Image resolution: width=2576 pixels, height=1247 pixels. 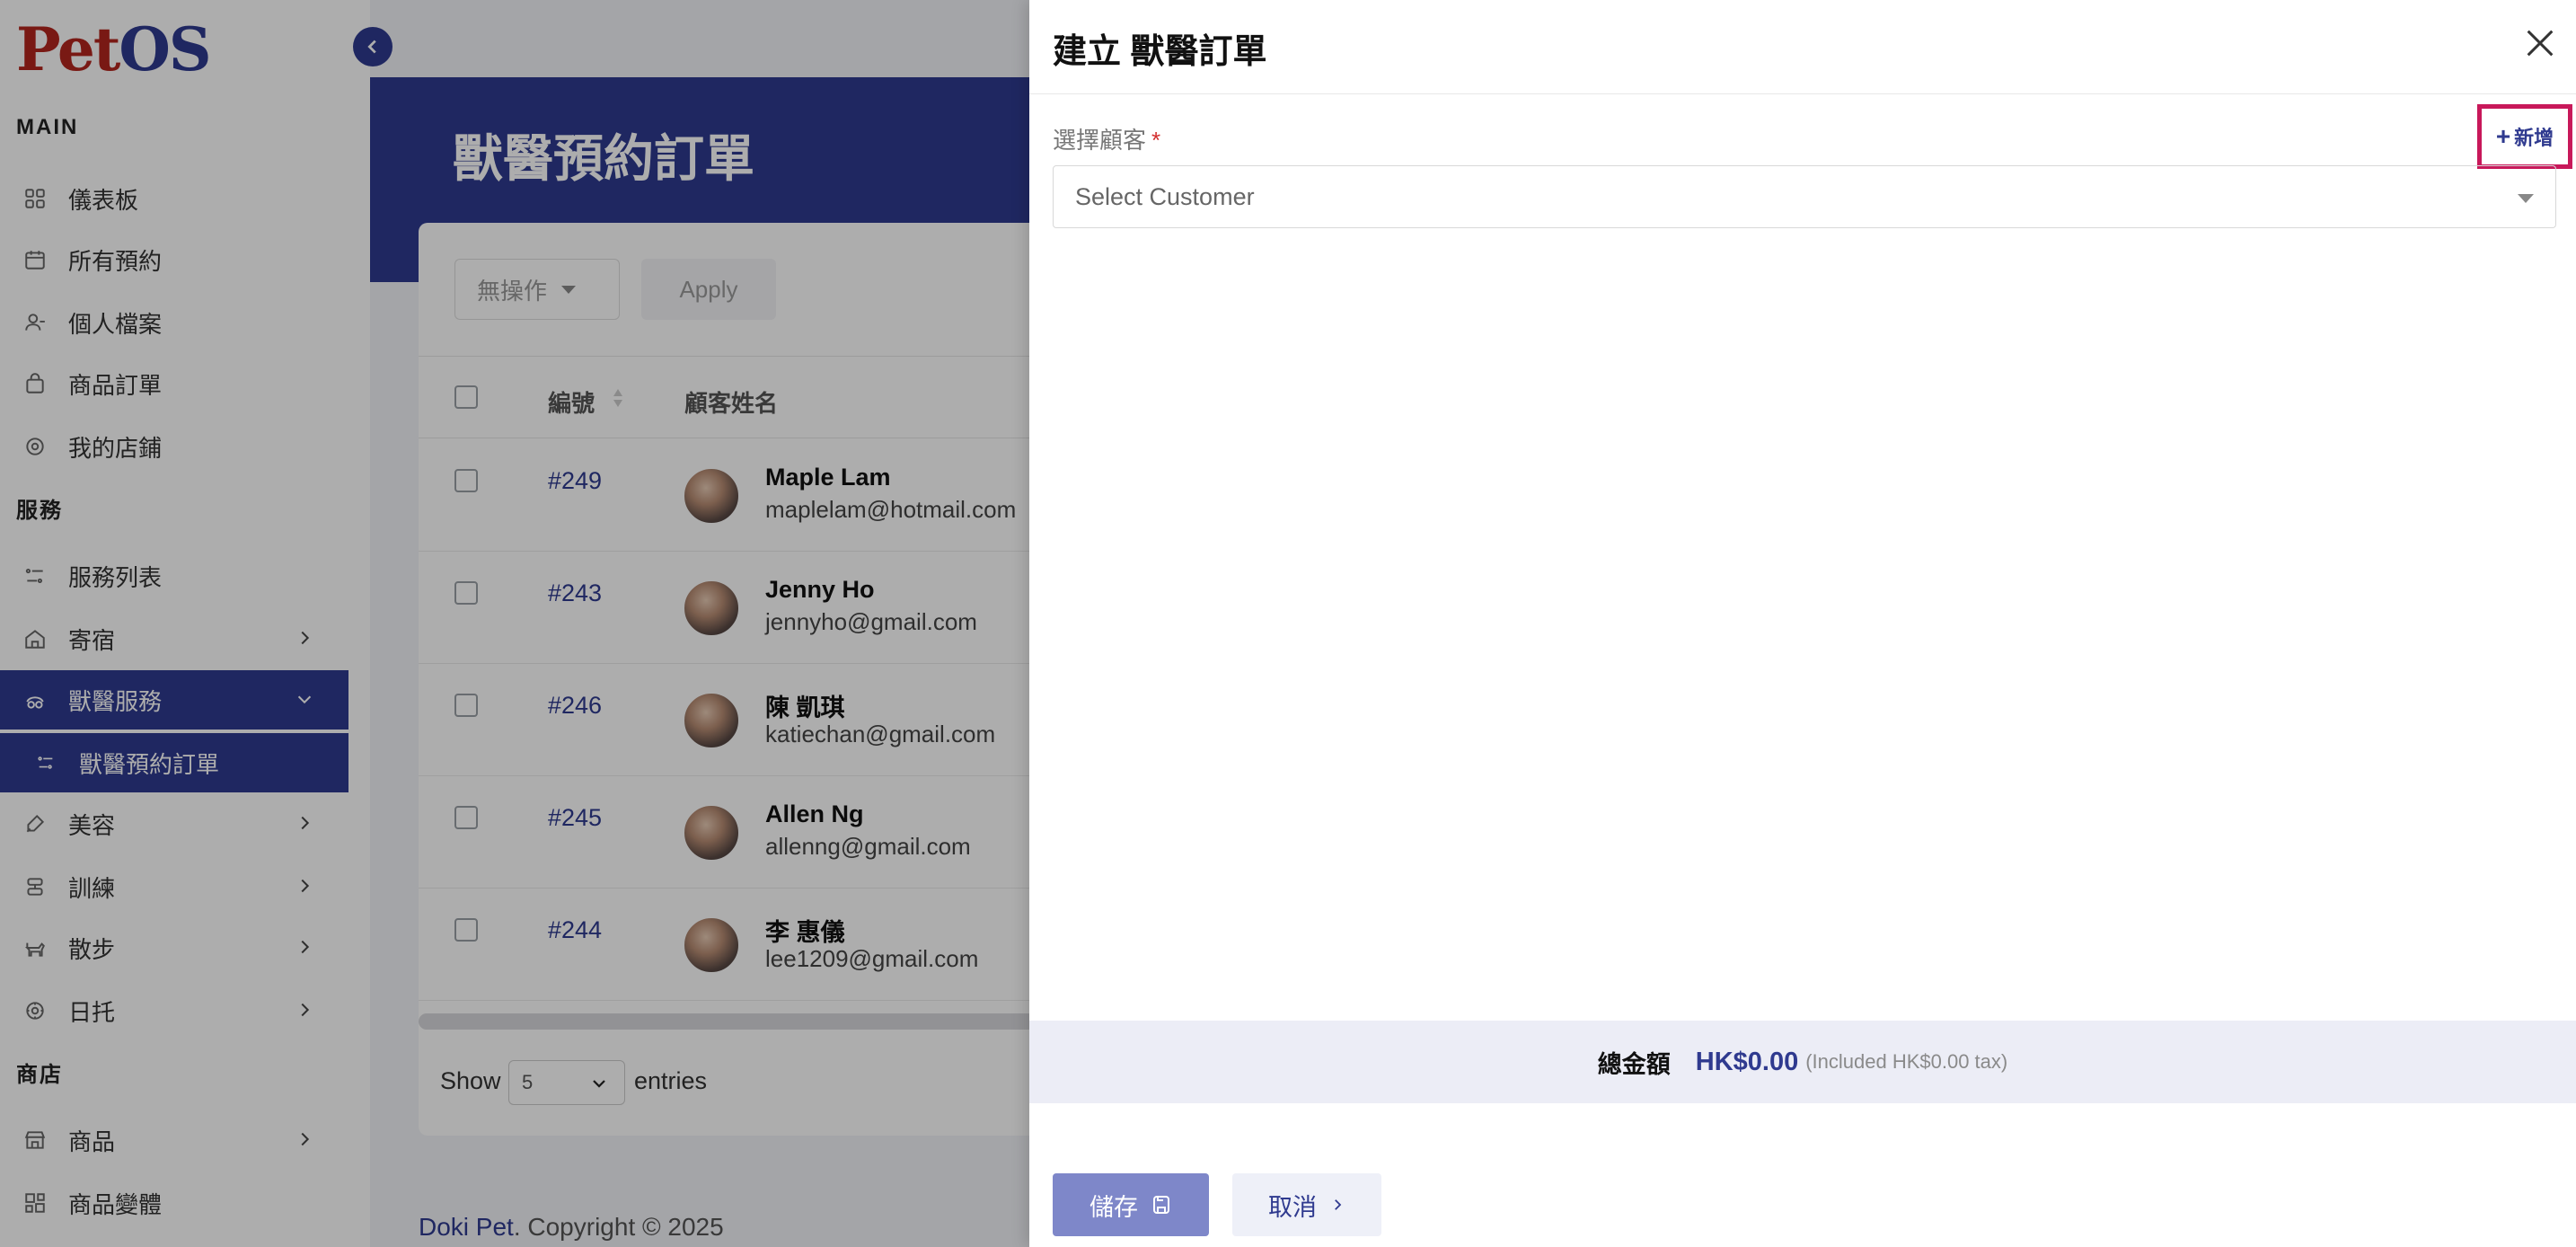 What do you see at coordinates (1804, 197) in the screenshot?
I see `customer-select: Select Customer` at bounding box center [1804, 197].